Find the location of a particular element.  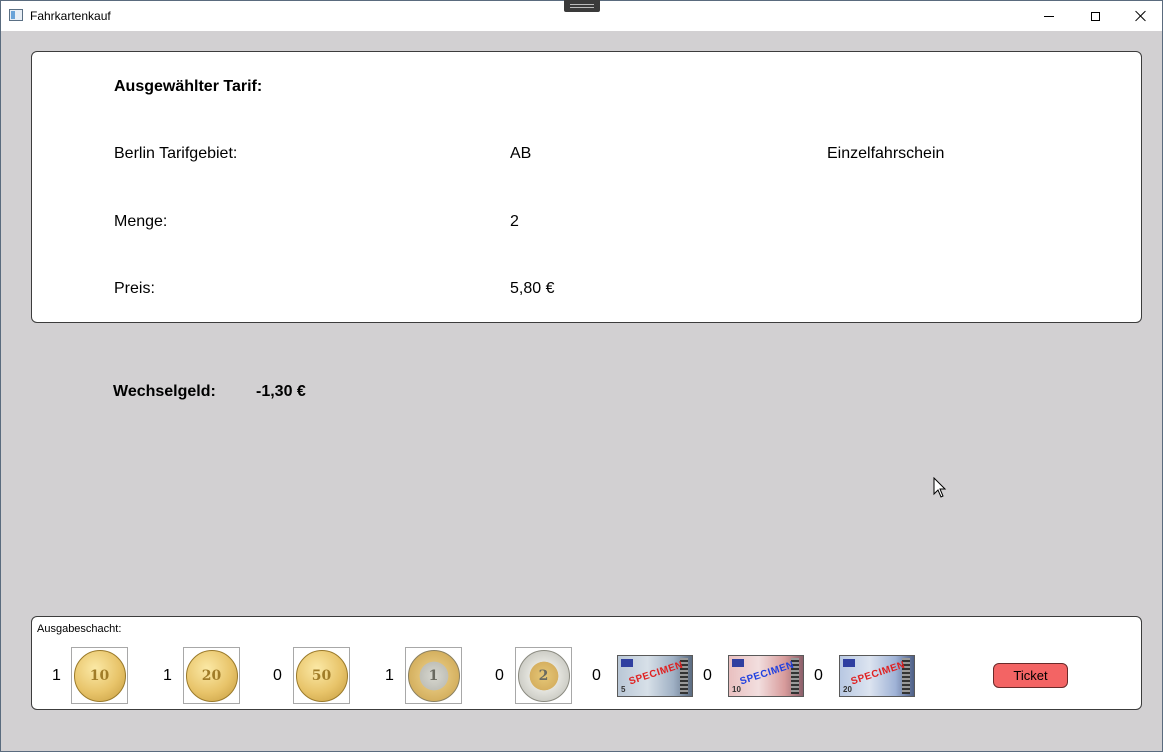

drag-handle is located at coordinates (582, 6).